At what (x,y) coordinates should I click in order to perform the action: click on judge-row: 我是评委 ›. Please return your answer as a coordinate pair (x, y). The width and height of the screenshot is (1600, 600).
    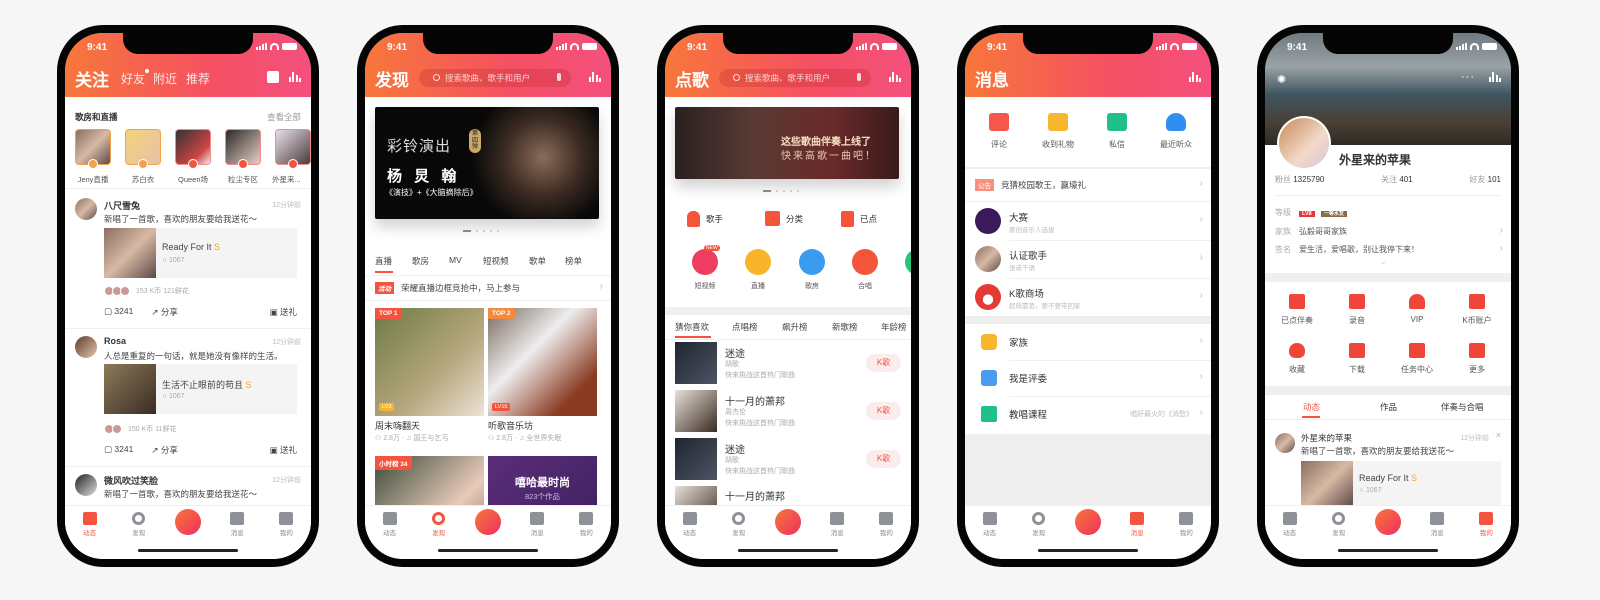
    Looking at the image, I should click on (1088, 378).